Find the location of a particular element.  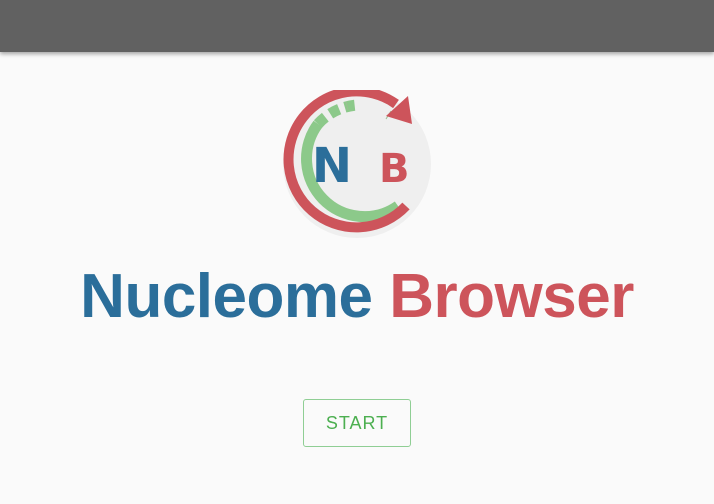

nucleome-browser-logo-icon: N B is located at coordinates (357, 164).